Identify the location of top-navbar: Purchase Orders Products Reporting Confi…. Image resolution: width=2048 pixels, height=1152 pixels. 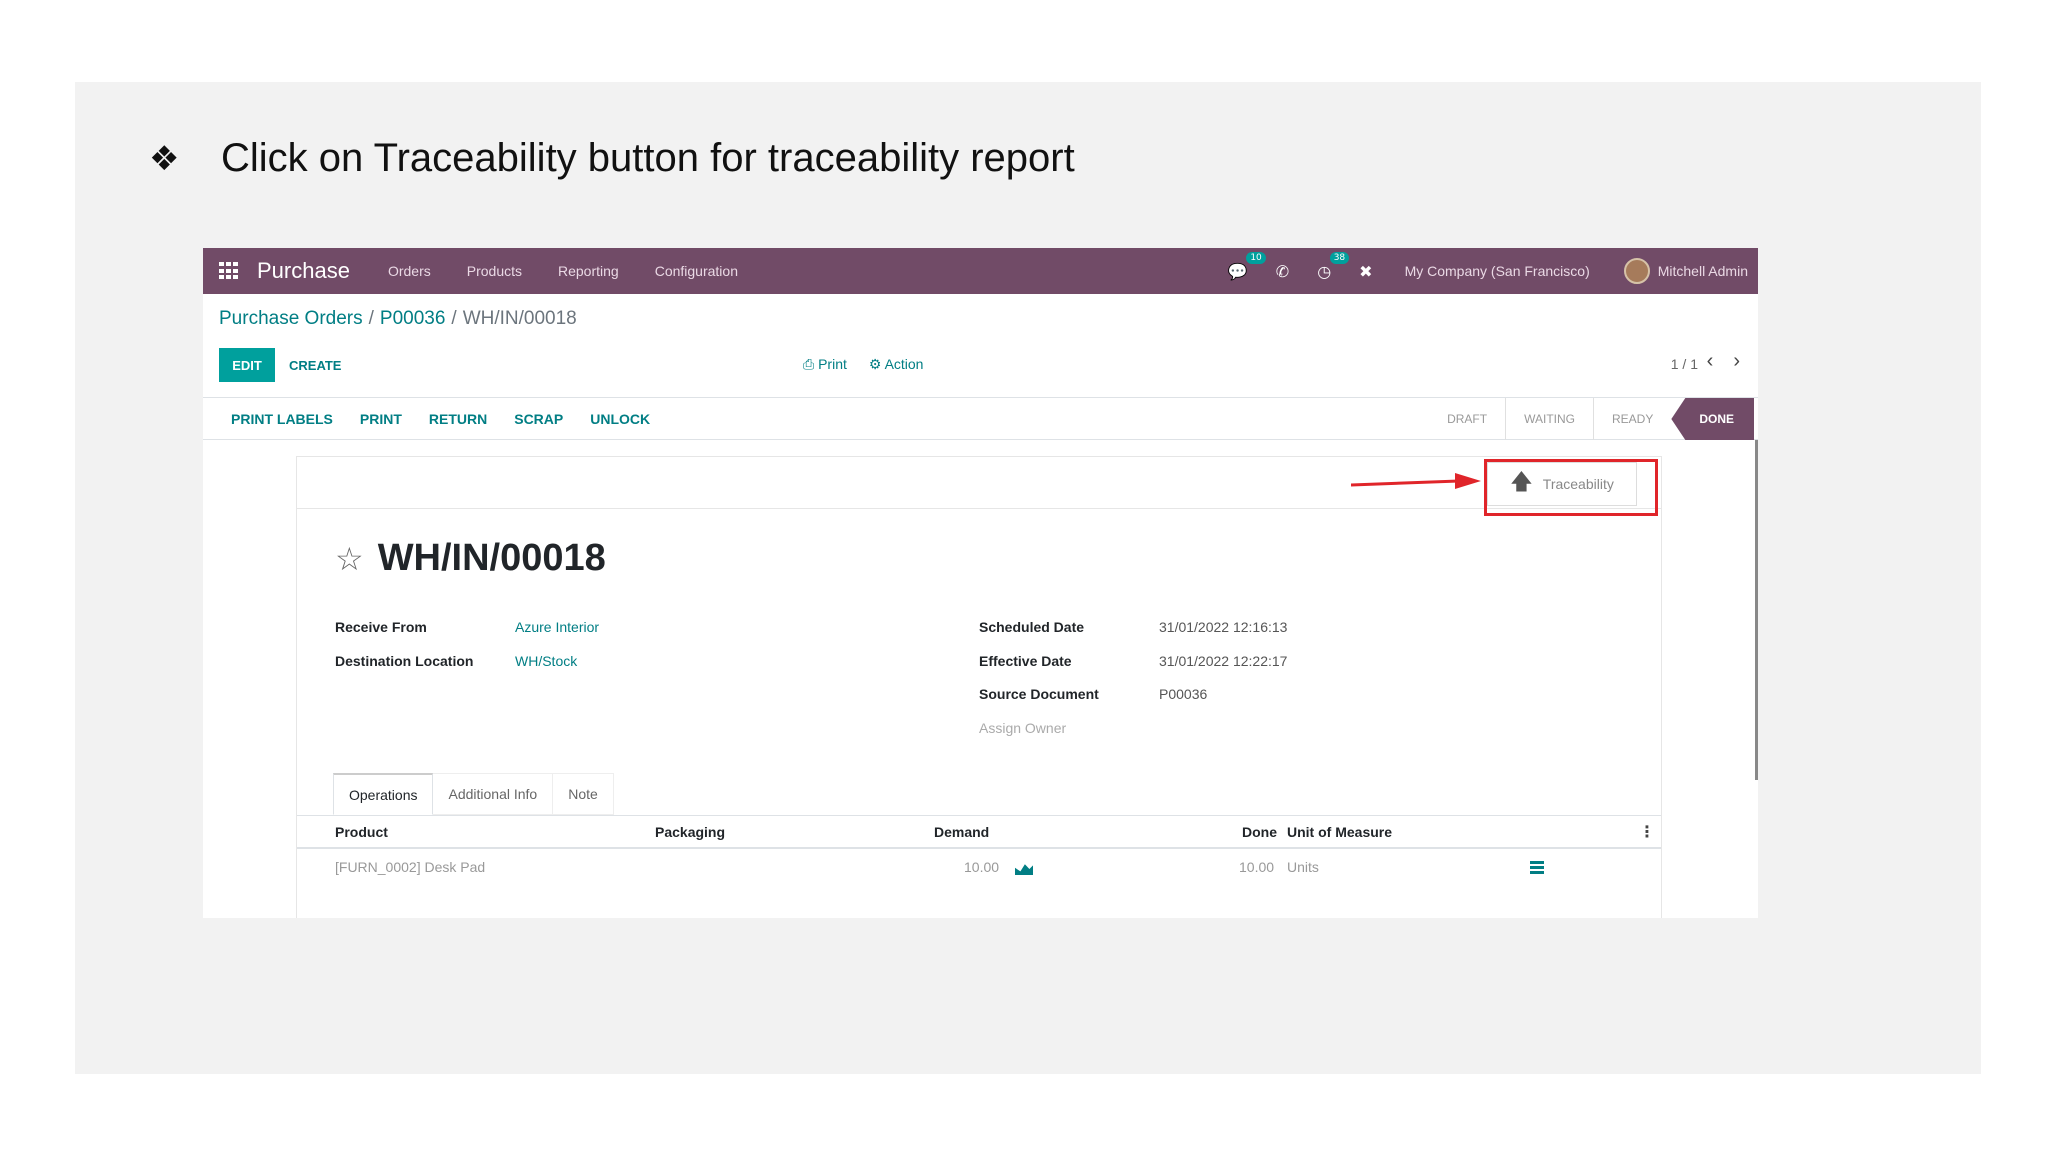
(980, 271).